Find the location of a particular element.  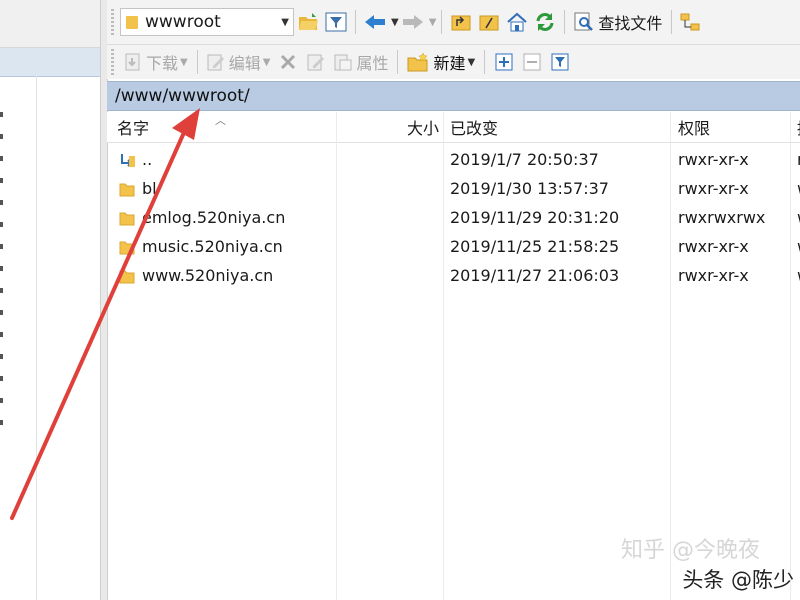

watermark-toutiao-text: 头条 @陈少 is located at coordinates (738, 580).